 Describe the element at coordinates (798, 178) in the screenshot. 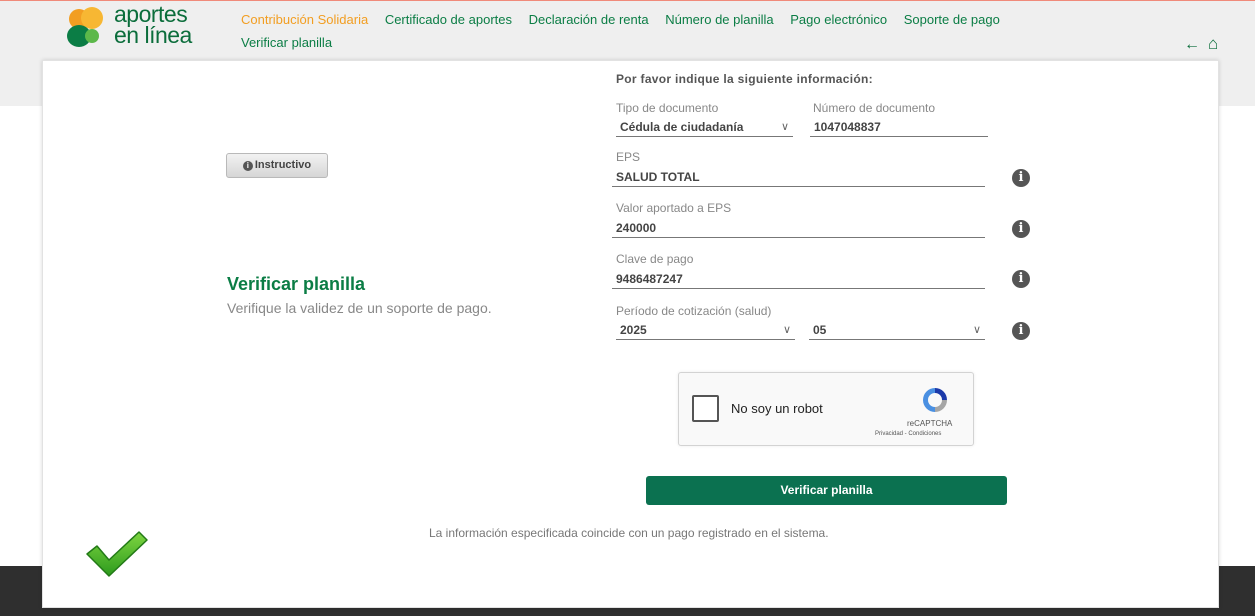

I see `eps-input: SALUD TOTAL` at that location.